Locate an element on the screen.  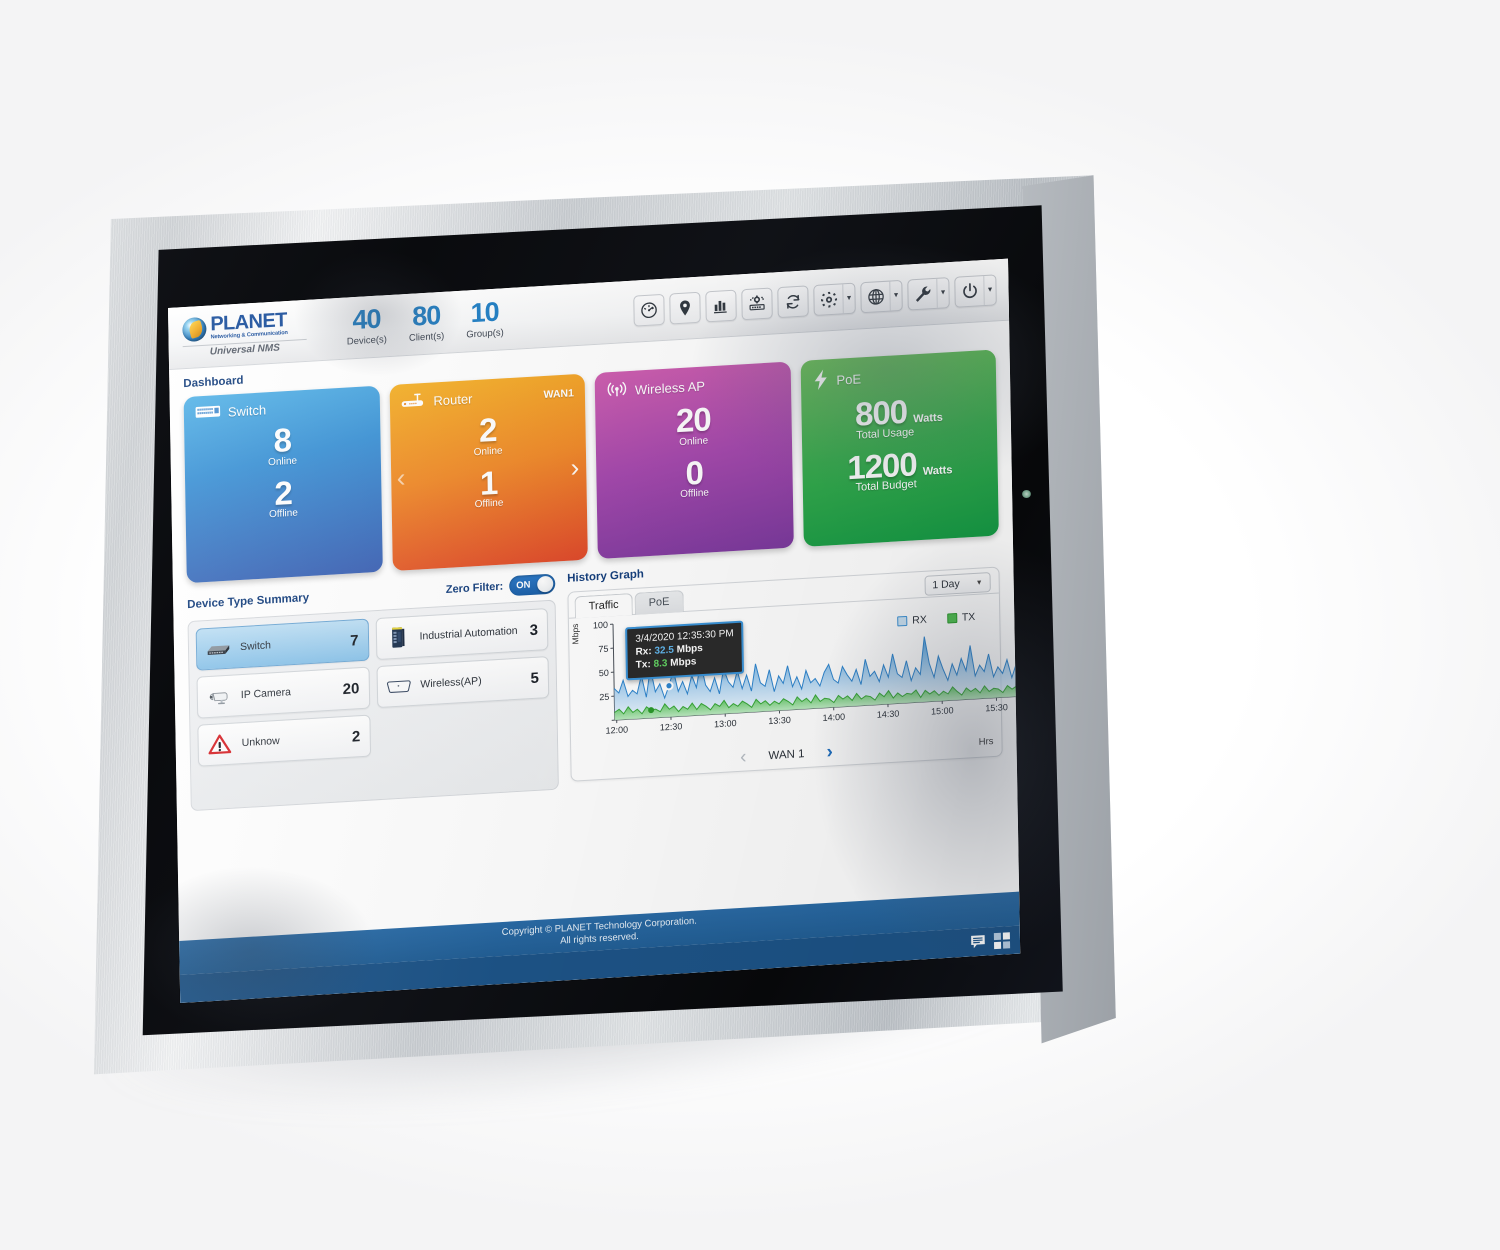
device-type-left-column: Switch 7 IP Camera 20 Unknow 2 is located at coordinates (283, 710).